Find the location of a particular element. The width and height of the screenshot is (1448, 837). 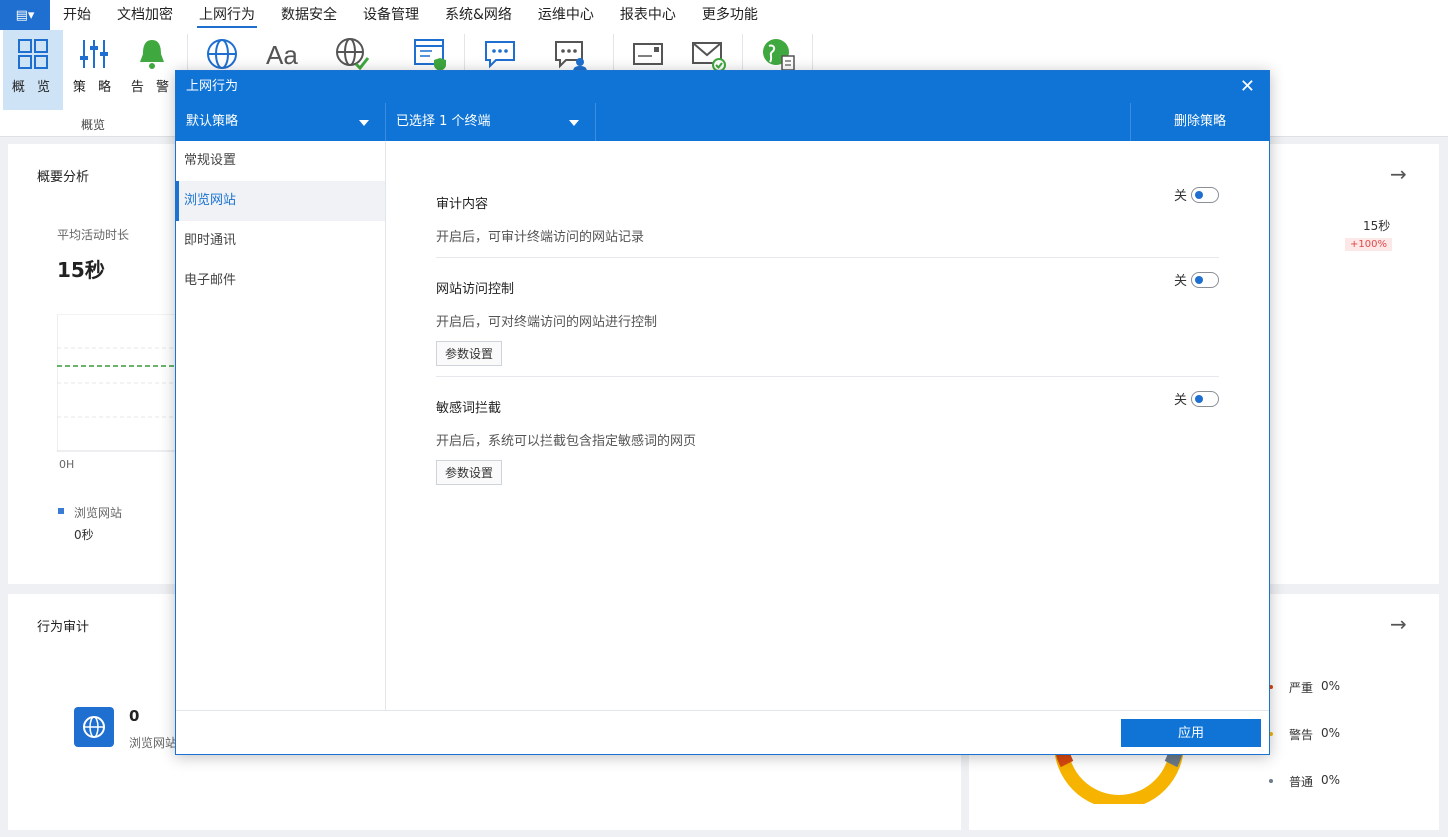

audit-card-title: 行为审计 is located at coordinates (63, 627).